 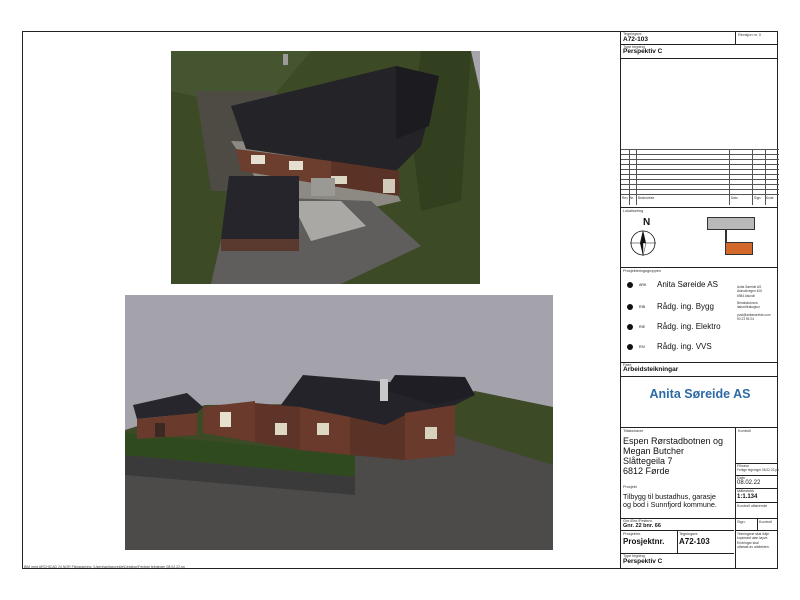 What do you see at coordinates (752, 506) in the screenshot?
I see `control-done-label: Kontroll utførende` at bounding box center [752, 506].